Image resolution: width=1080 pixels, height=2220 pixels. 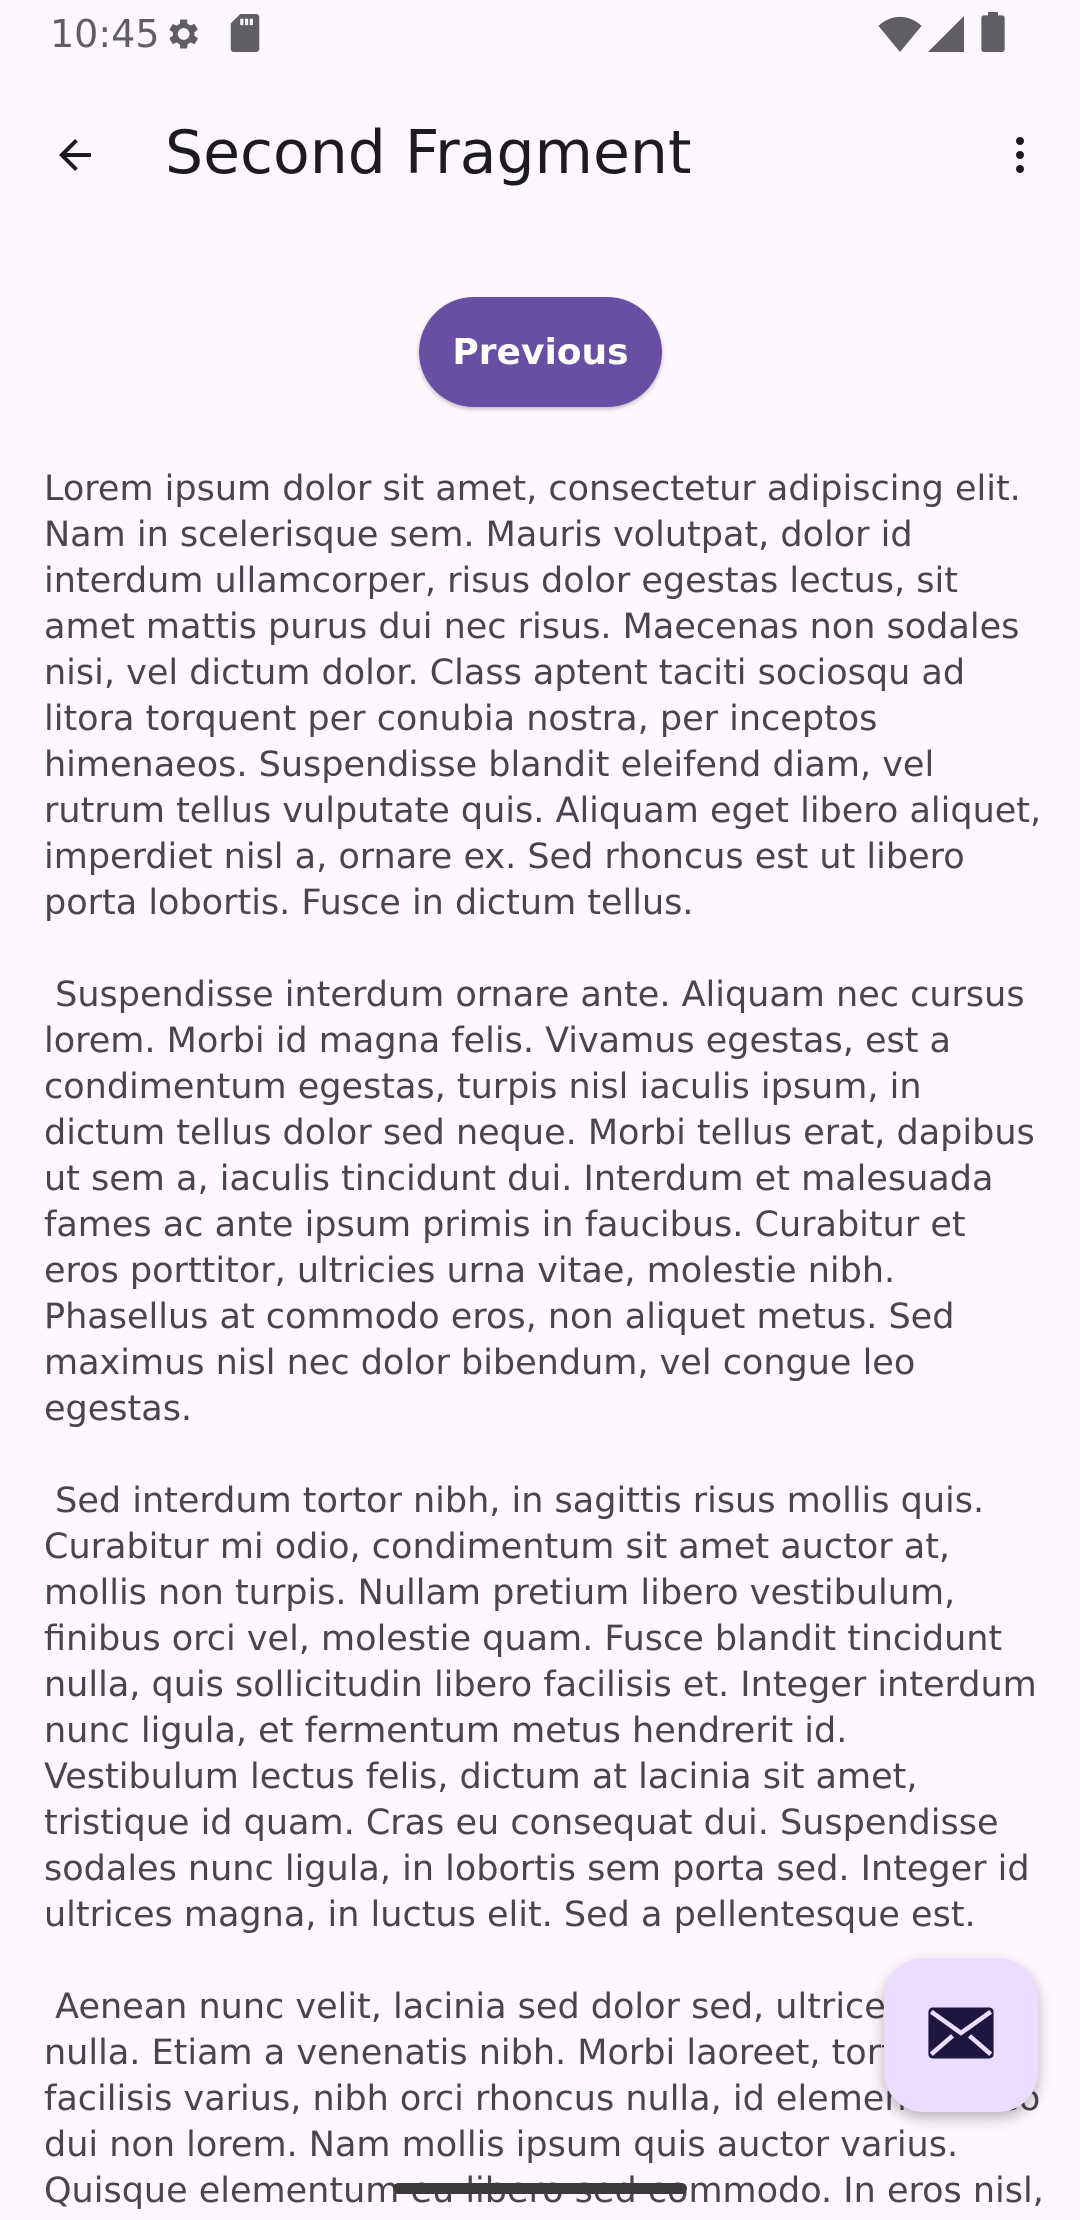 What do you see at coordinates (245, 35) in the screenshot?
I see `sd-card-icon` at bounding box center [245, 35].